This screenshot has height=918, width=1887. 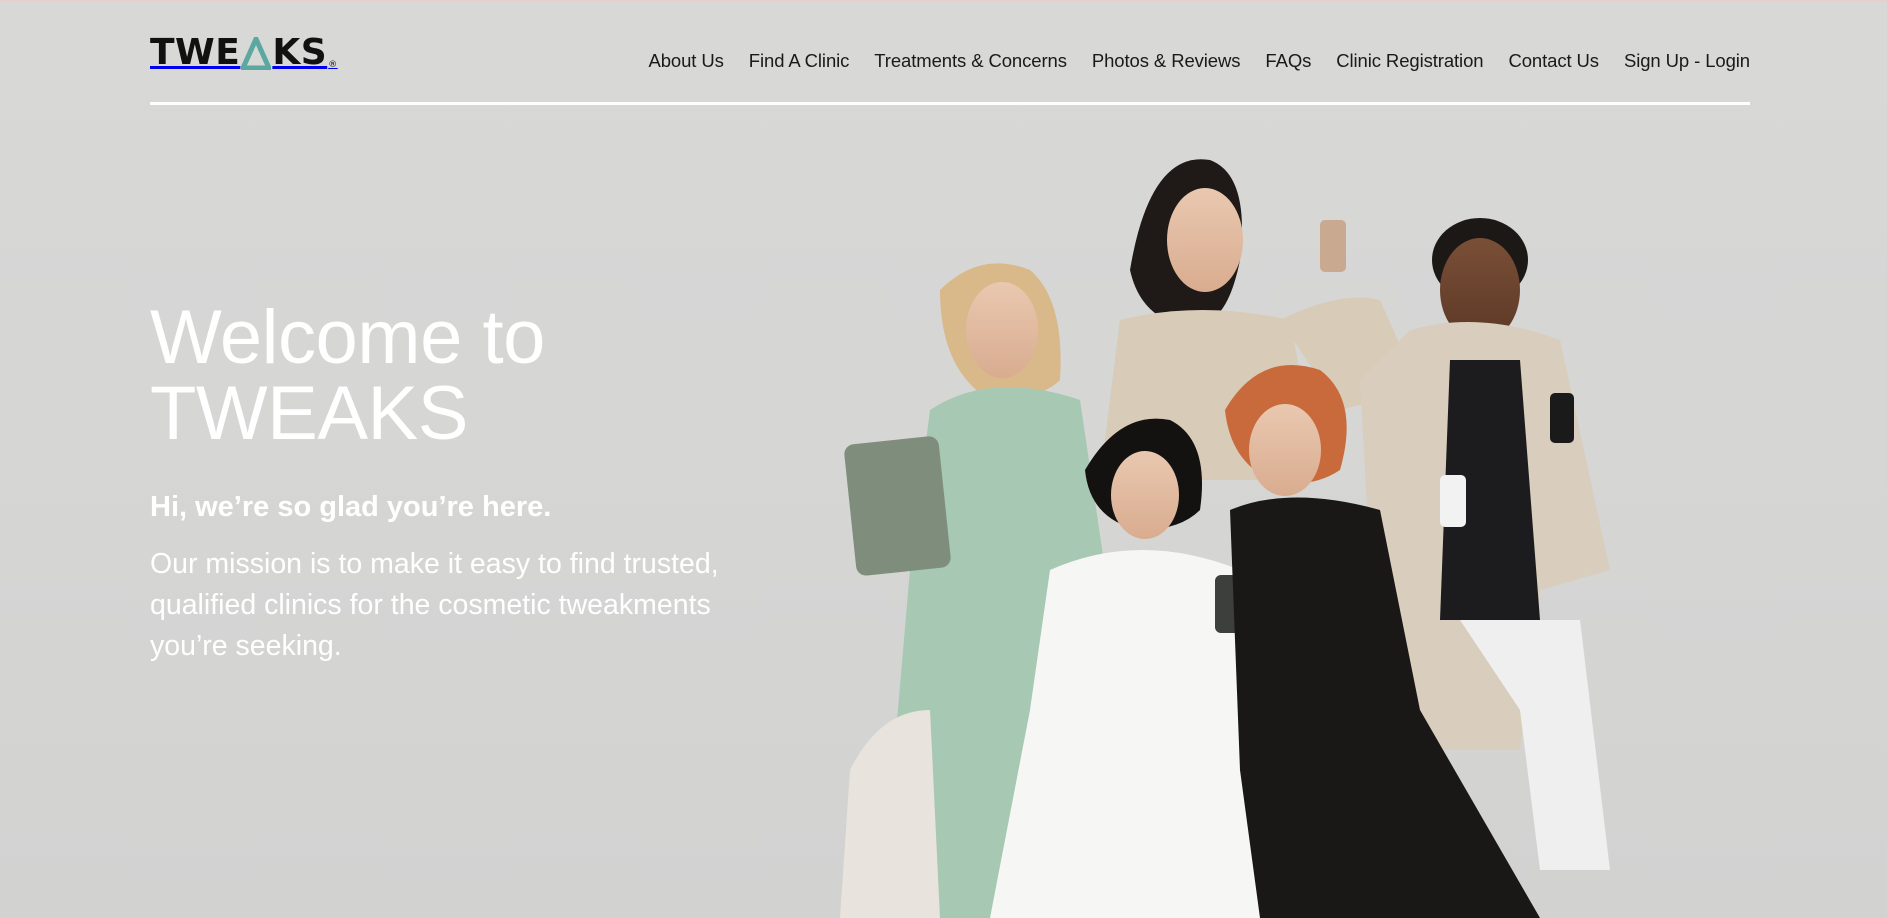 I want to click on brand-wordmark-end: KS, so click(x=300, y=52).